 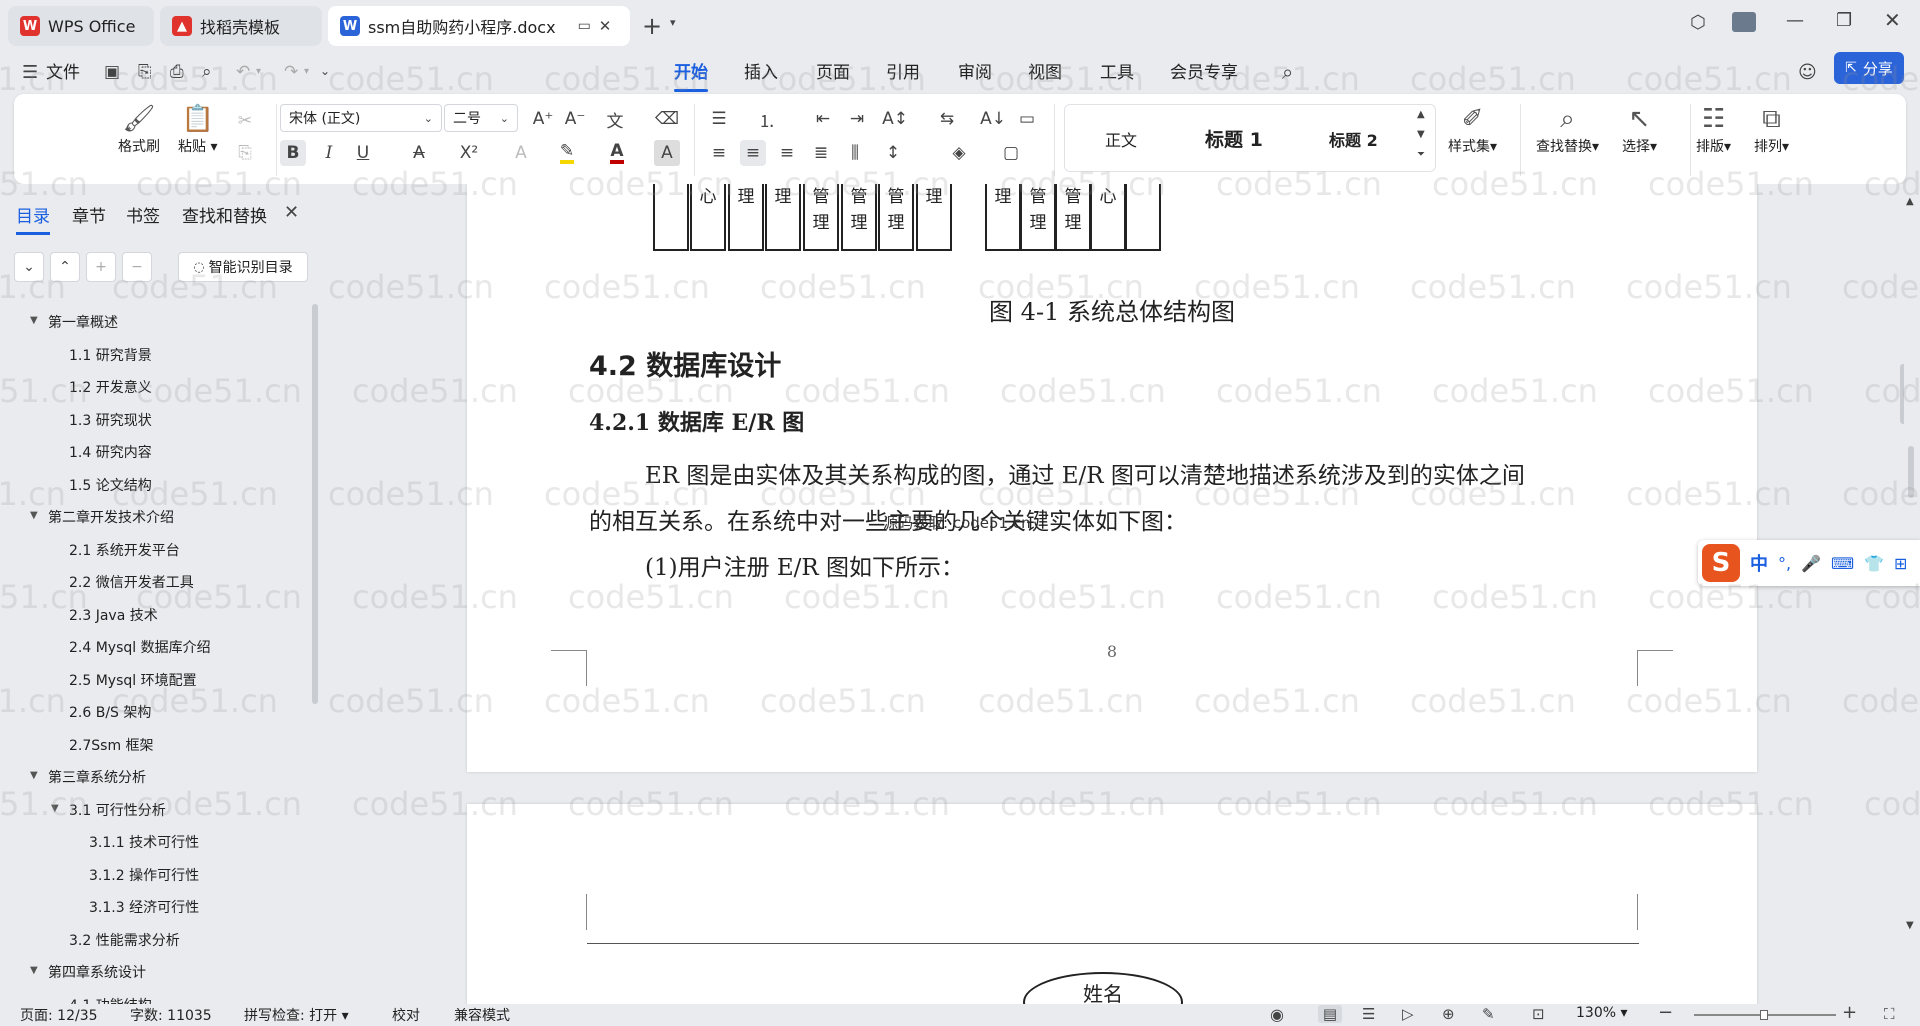 I want to click on undo-chevron-icon: ▾, so click(x=258, y=71).